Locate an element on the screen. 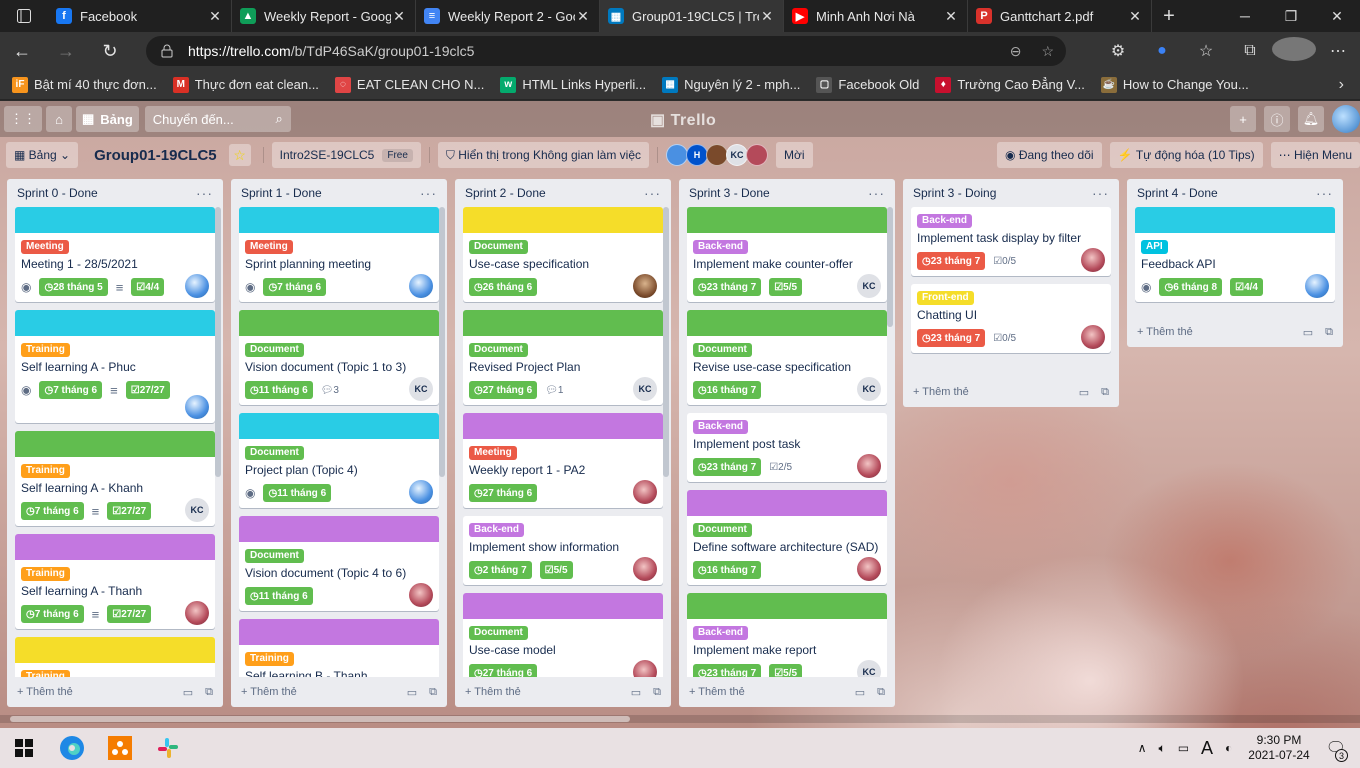 Image resolution: width=1360 pixels, height=768 pixels. settings-more-icon: ⋯ is located at coordinates (1338, 51).